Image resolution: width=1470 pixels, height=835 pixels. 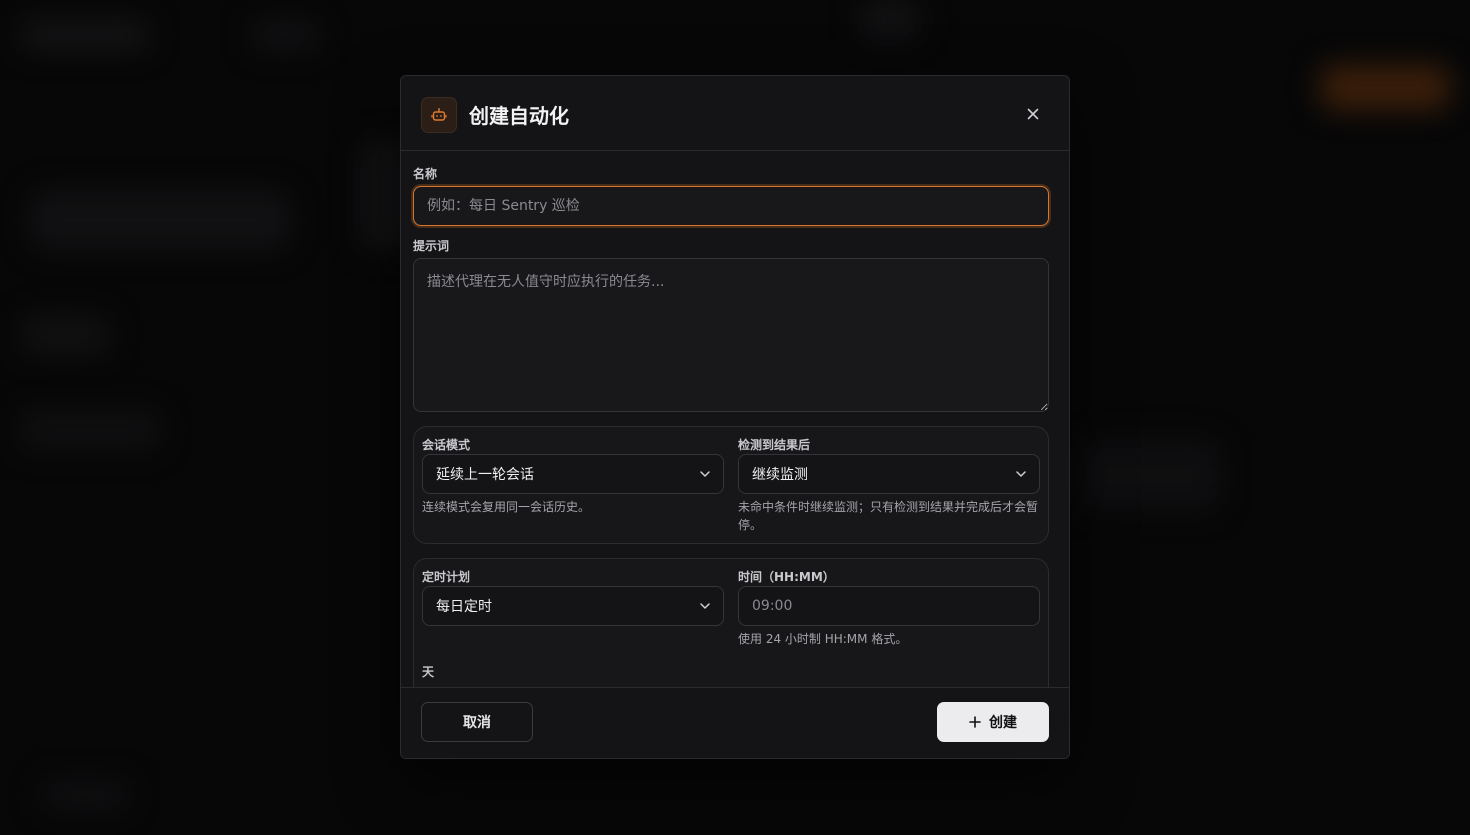 What do you see at coordinates (735, 113) in the screenshot?
I see `dialog-header: 创建自动化` at bounding box center [735, 113].